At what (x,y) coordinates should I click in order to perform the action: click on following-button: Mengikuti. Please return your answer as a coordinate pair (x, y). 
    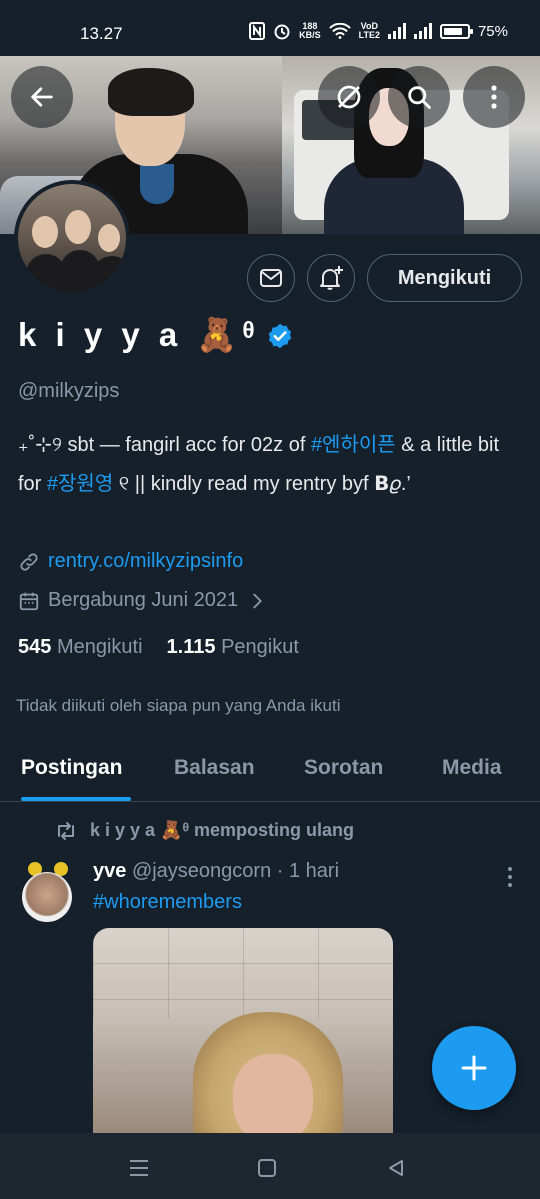
    Looking at the image, I should click on (444, 278).